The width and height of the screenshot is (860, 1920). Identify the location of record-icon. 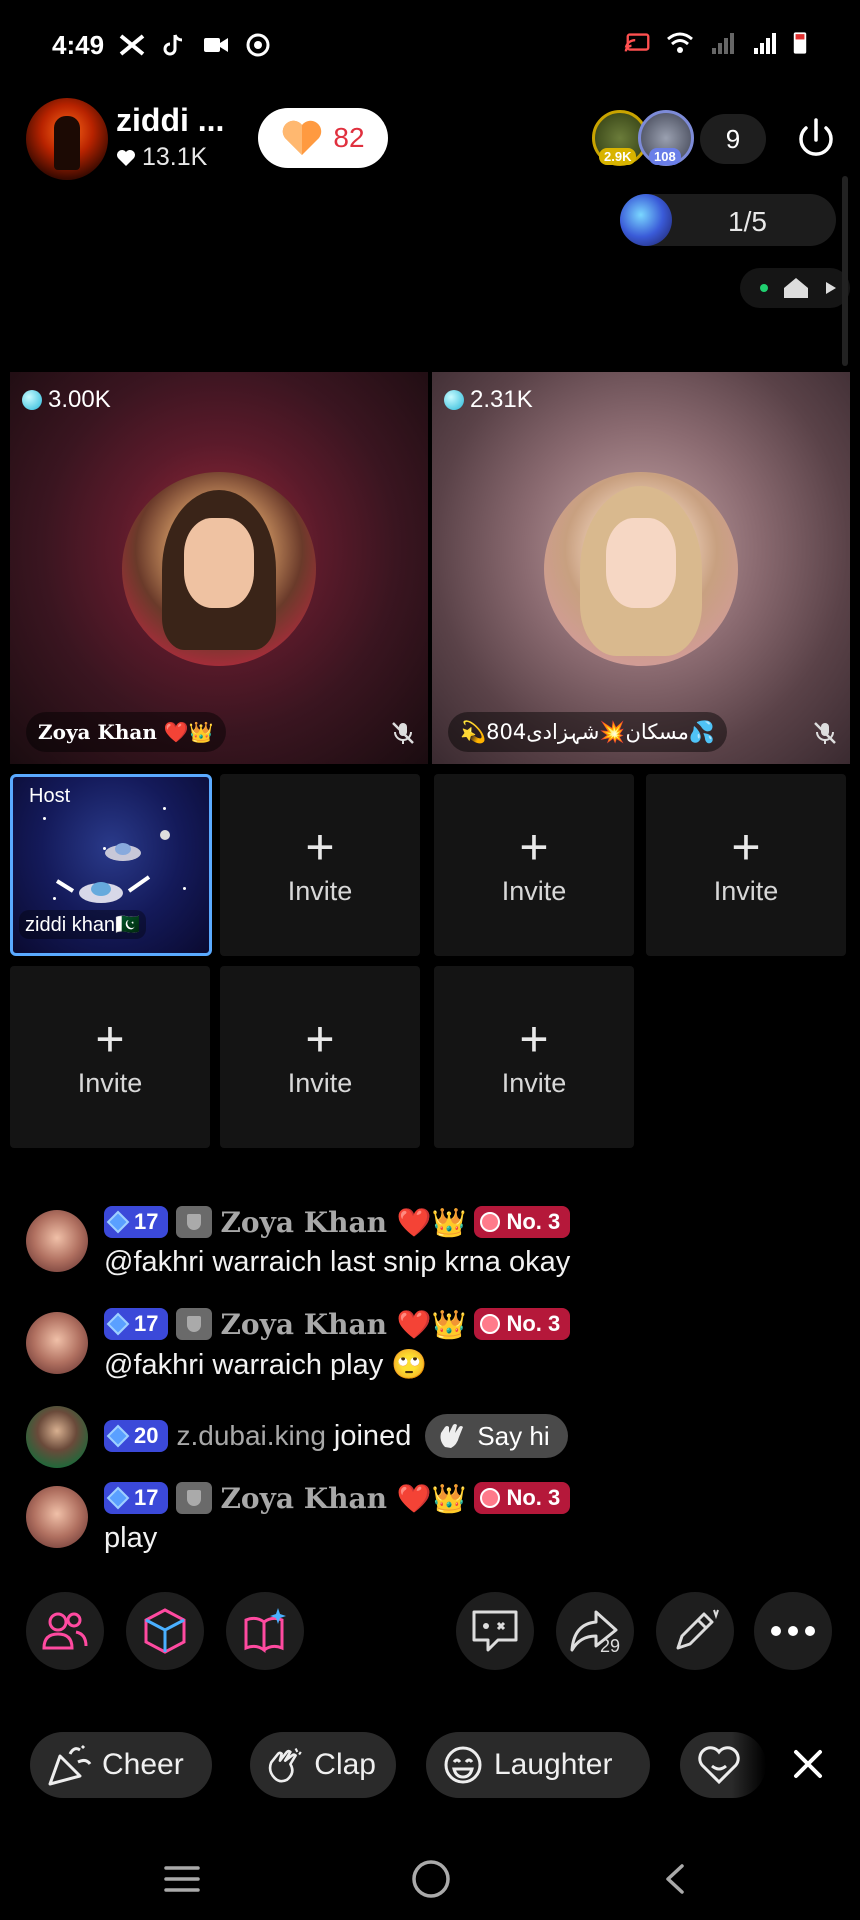
(258, 45).